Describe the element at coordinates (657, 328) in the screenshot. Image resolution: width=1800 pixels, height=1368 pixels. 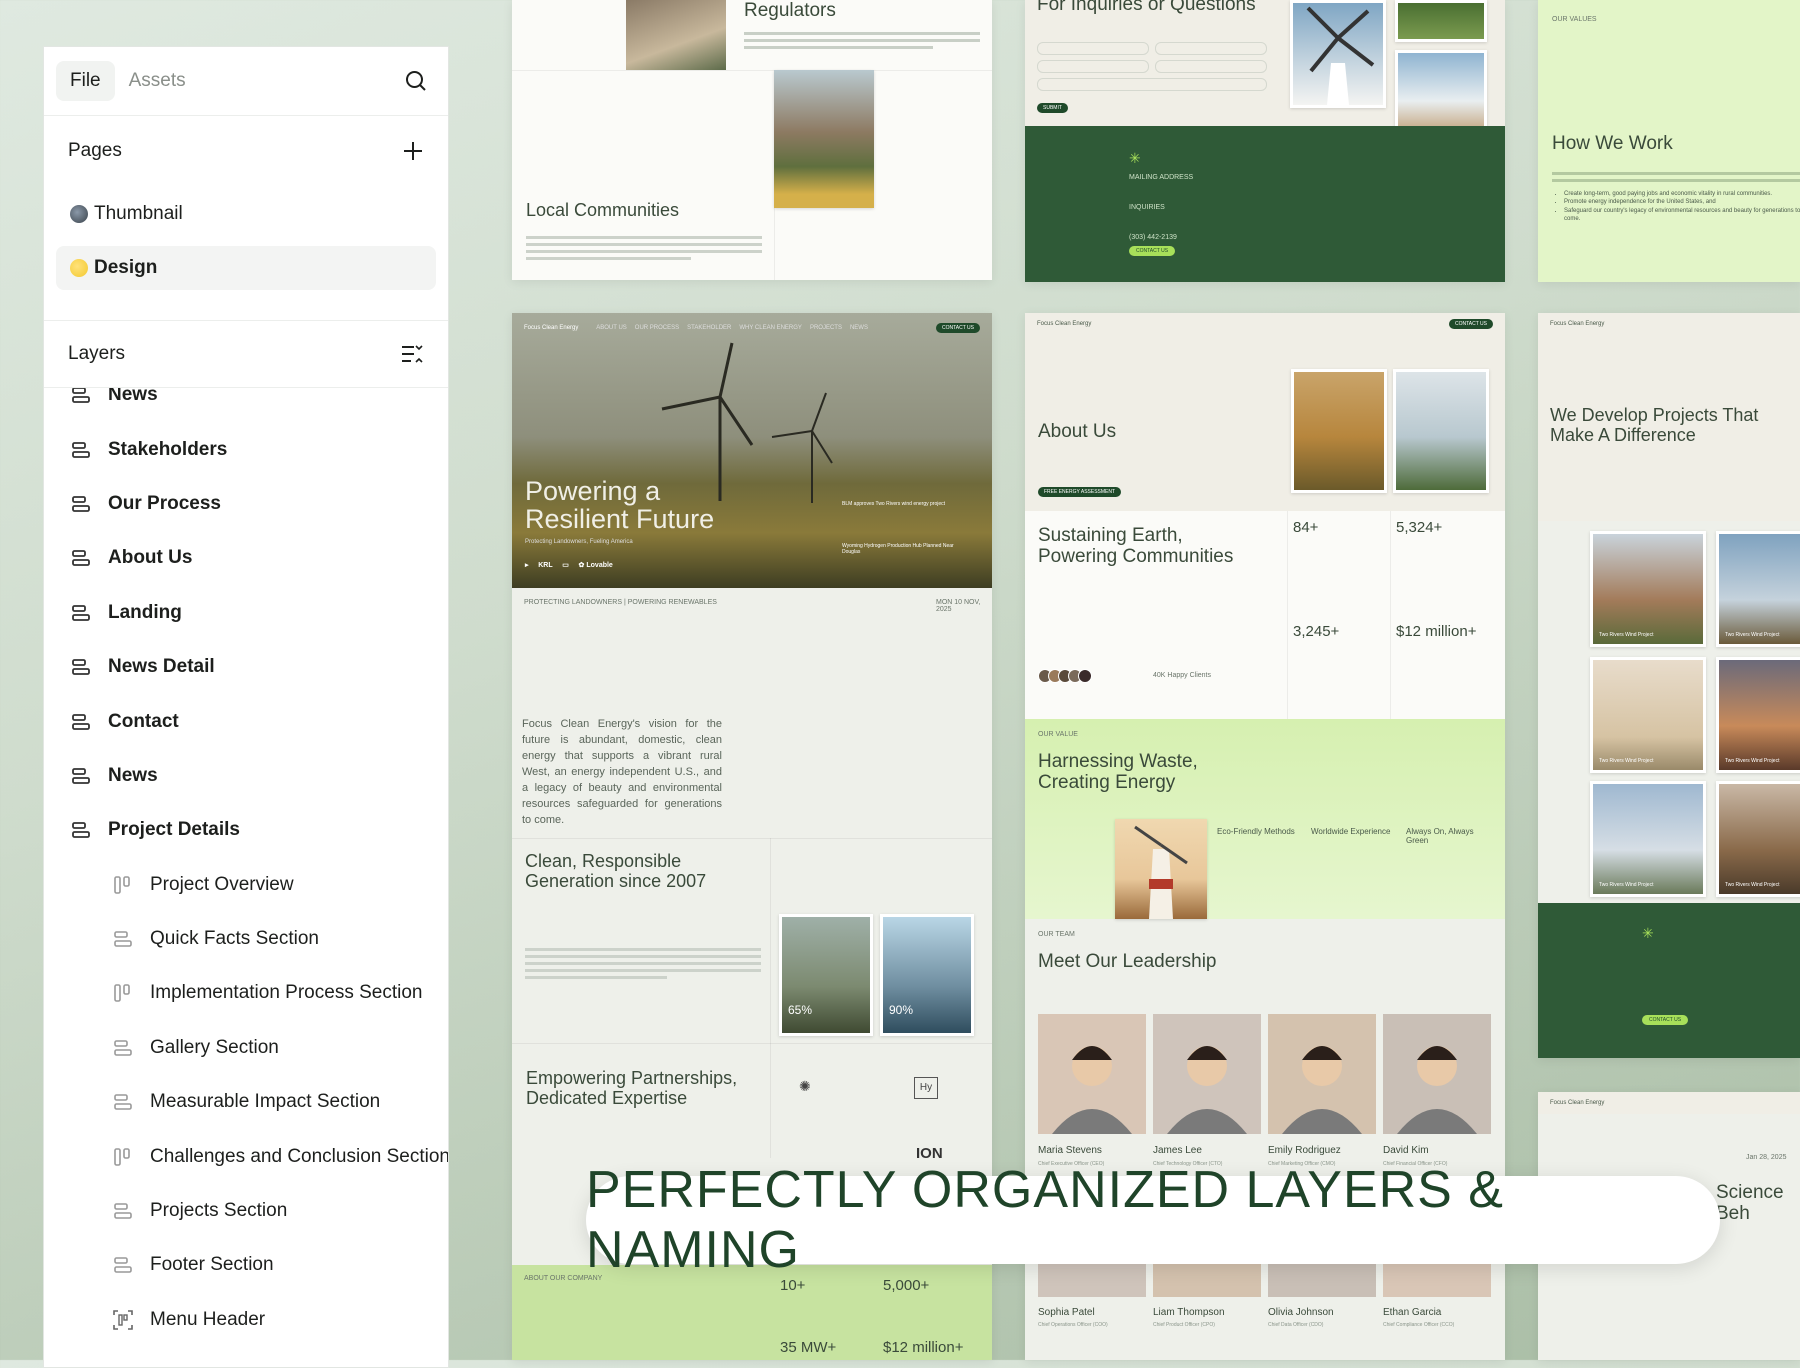
I see `nav-process: OUR PROCESS` at that location.